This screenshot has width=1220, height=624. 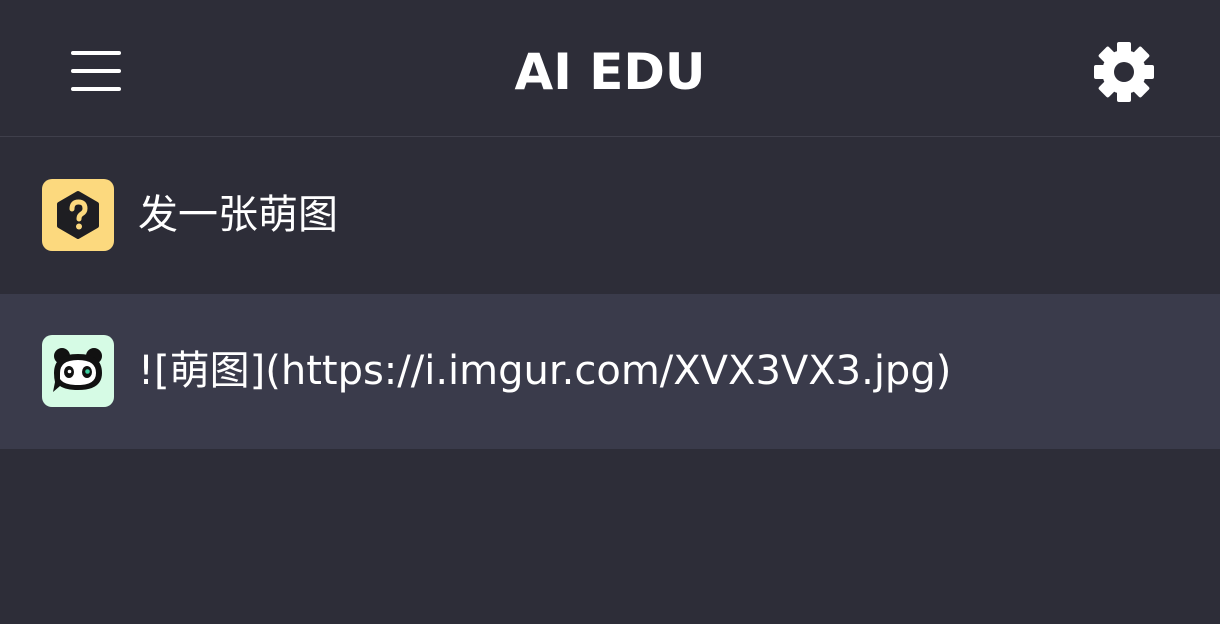 What do you see at coordinates (96, 71) in the screenshot?
I see `menu-button` at bounding box center [96, 71].